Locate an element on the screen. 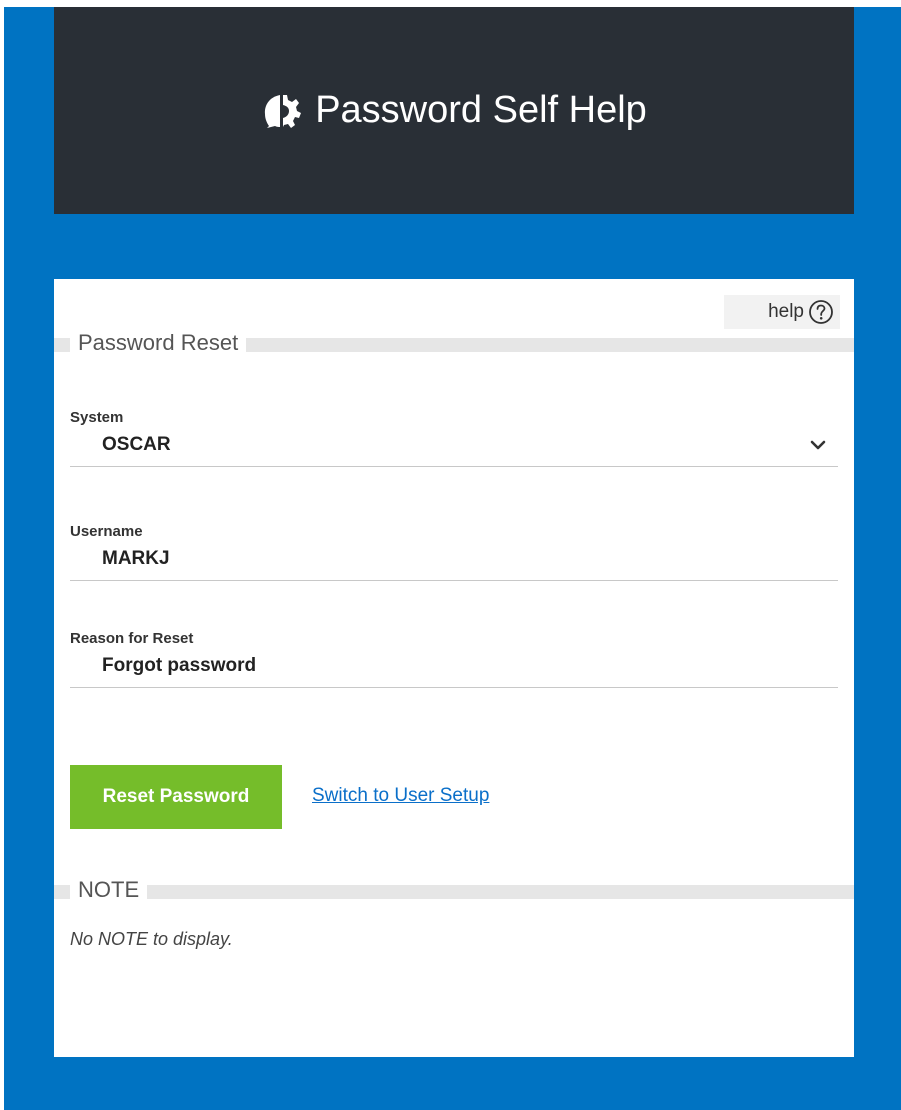 Image resolution: width=901 pixels, height=1110 pixels. gear-chat-icon is located at coordinates (283, 111).